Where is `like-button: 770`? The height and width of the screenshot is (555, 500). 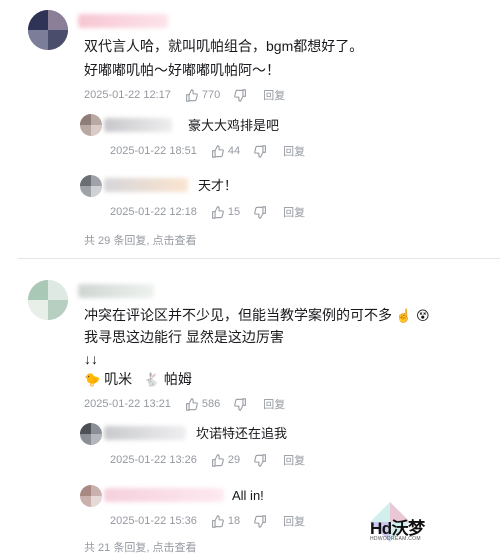 like-button: 770 is located at coordinates (203, 95).